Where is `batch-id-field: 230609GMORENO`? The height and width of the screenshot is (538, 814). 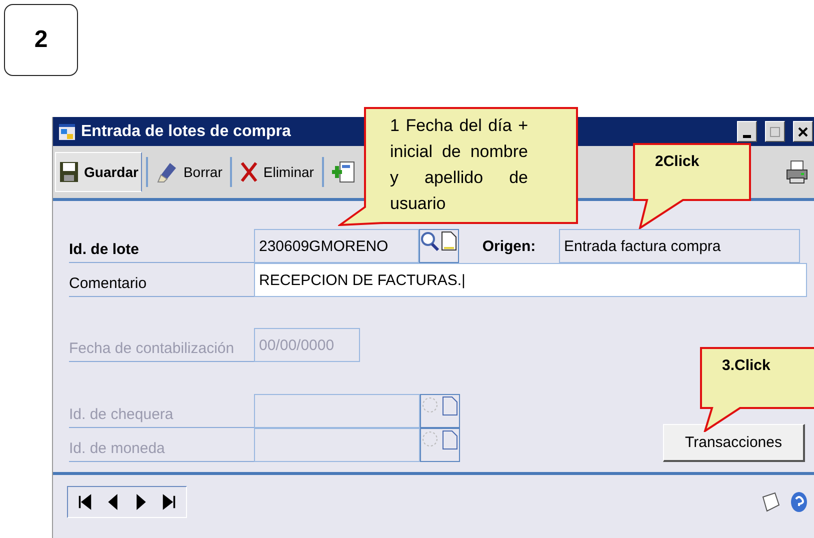
batch-id-field: 230609GMORENO is located at coordinates (336, 246).